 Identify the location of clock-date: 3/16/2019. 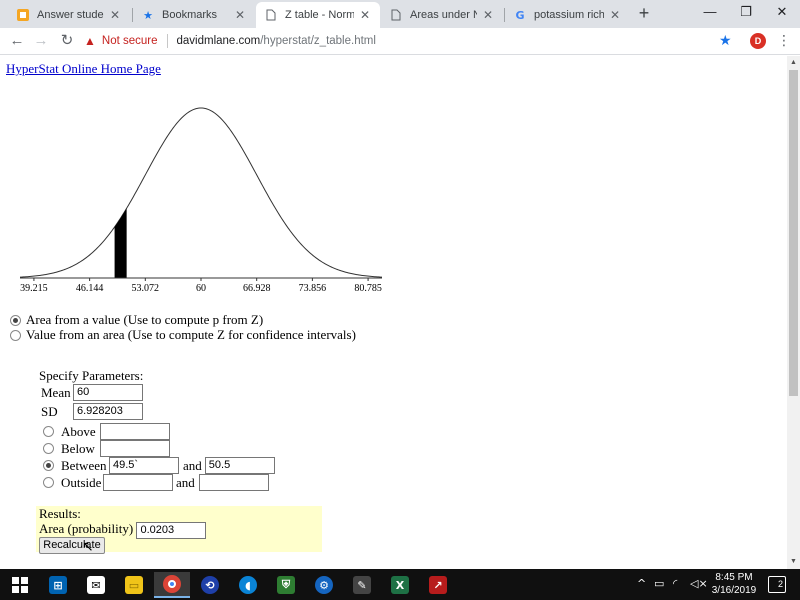
(734, 590).